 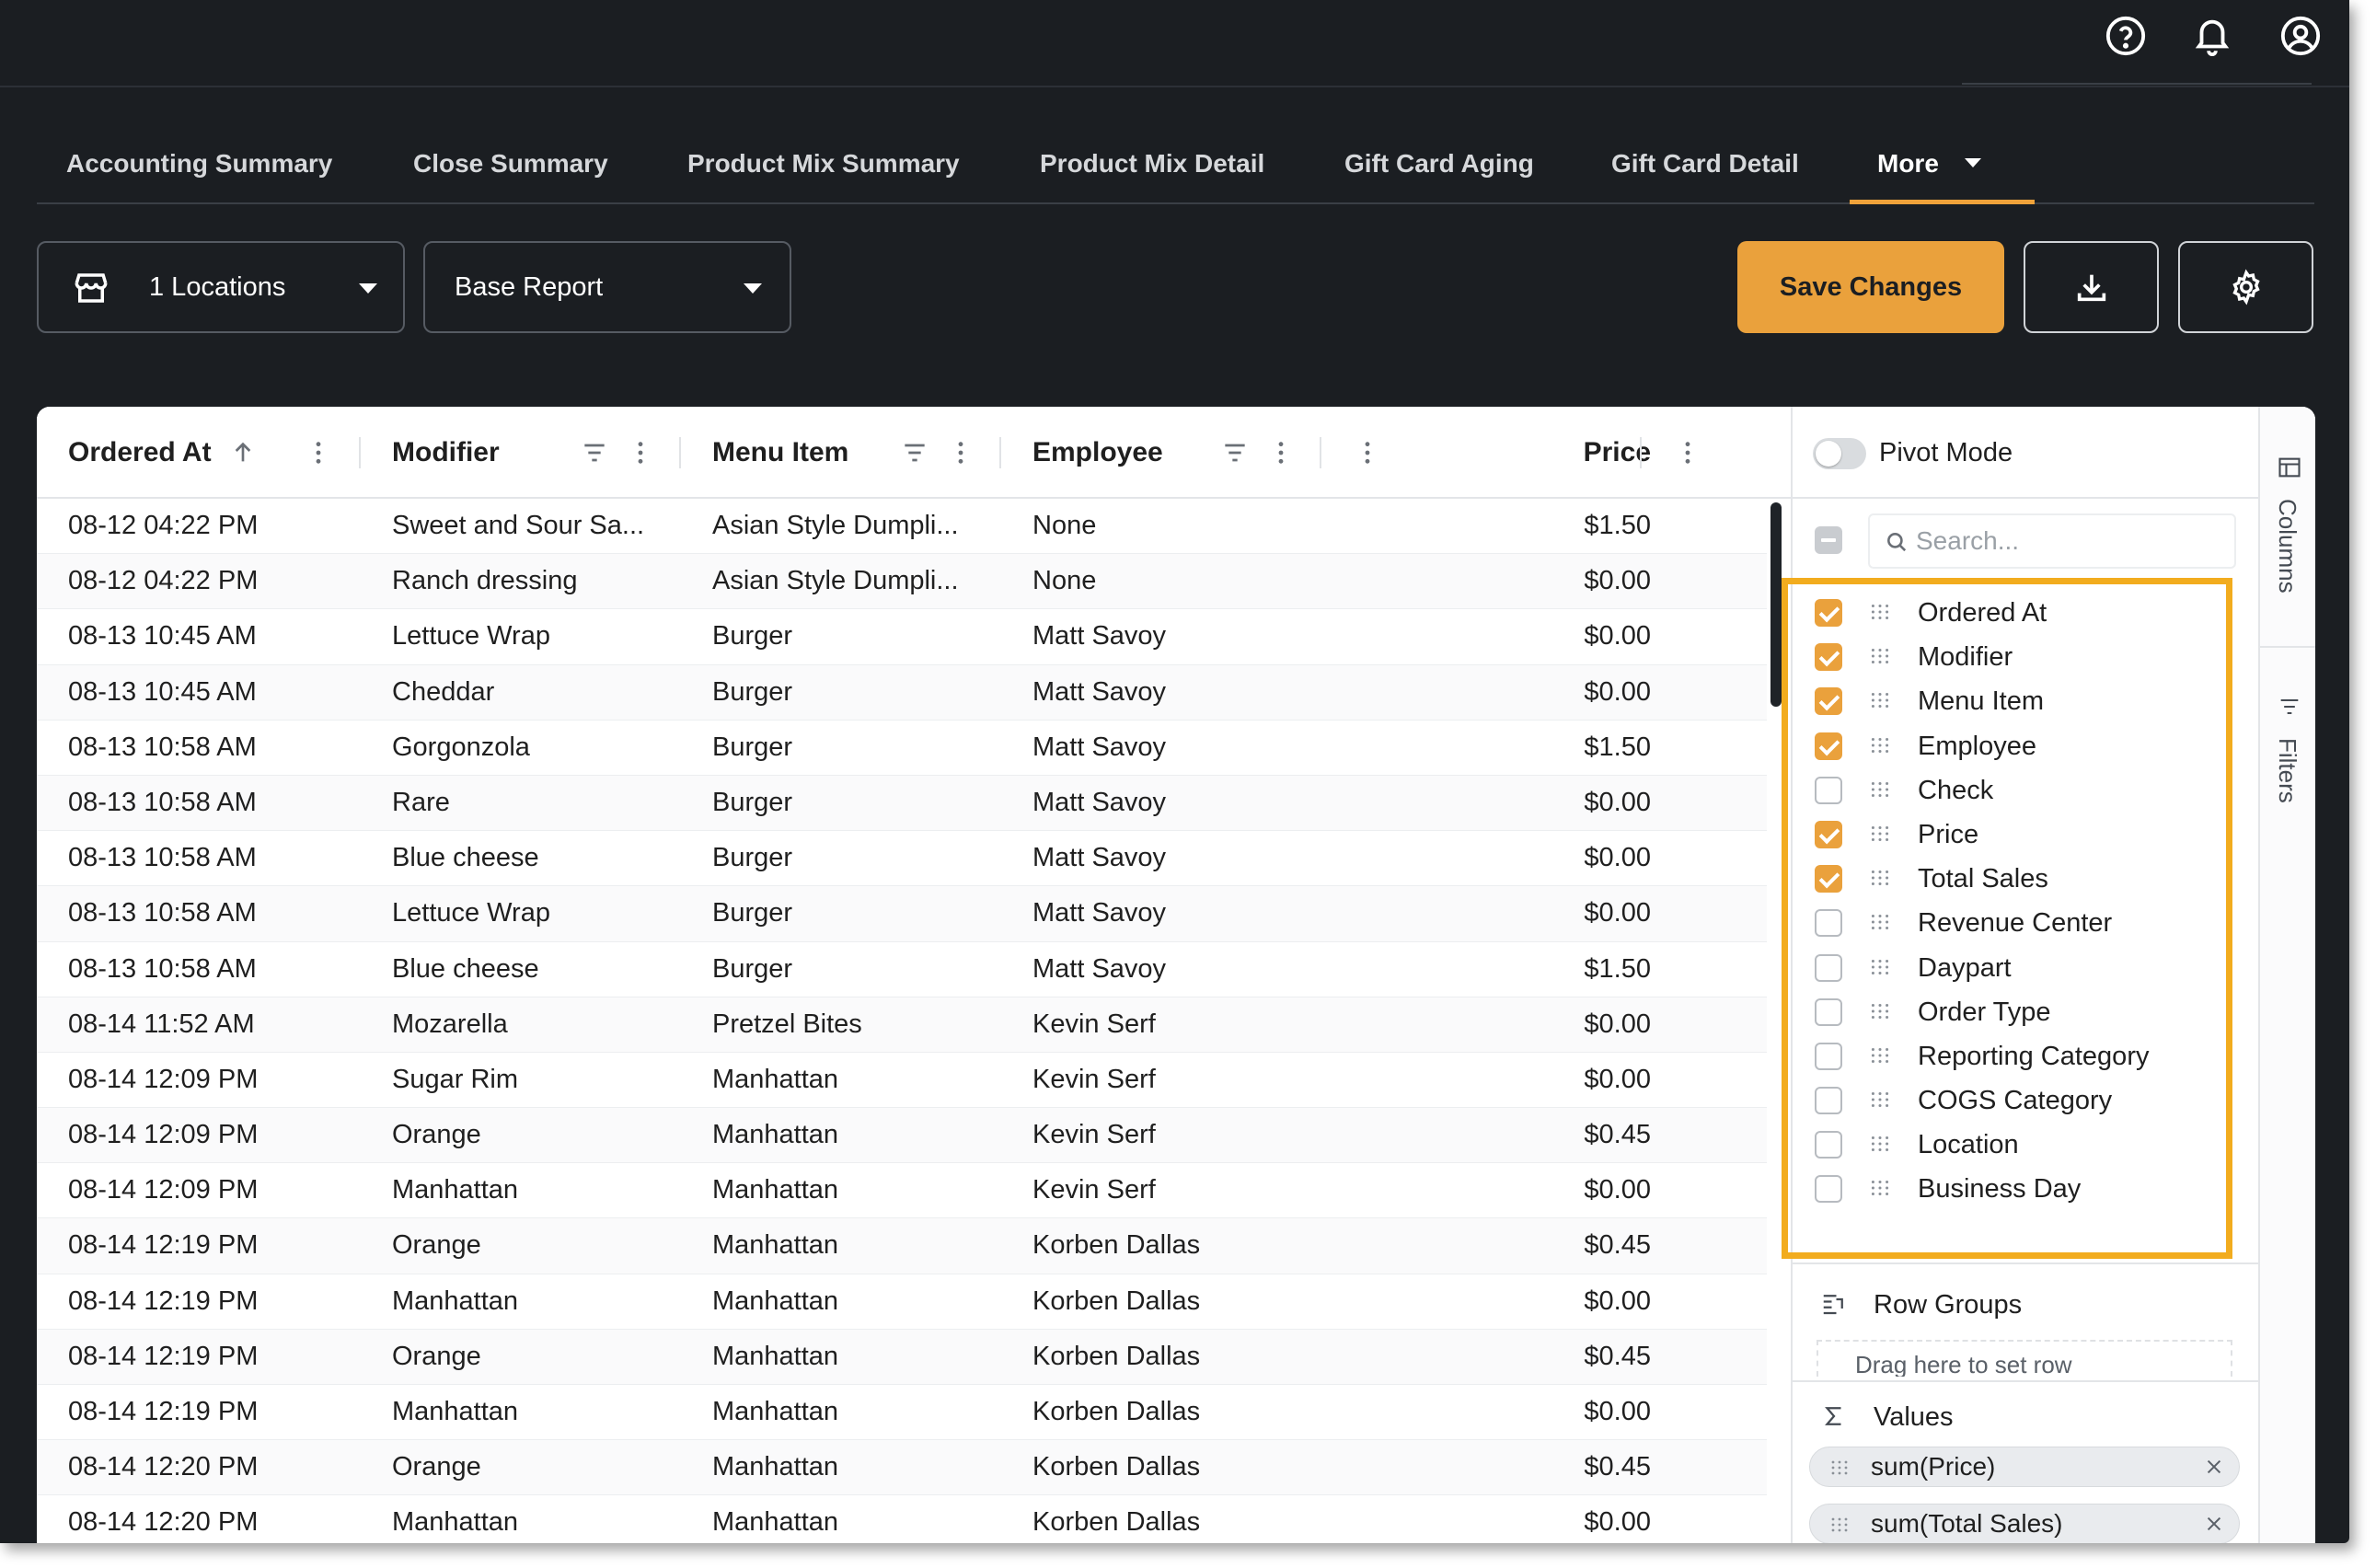 What do you see at coordinates (2025, 1467) in the screenshot?
I see `value-pill: sum(Price)` at bounding box center [2025, 1467].